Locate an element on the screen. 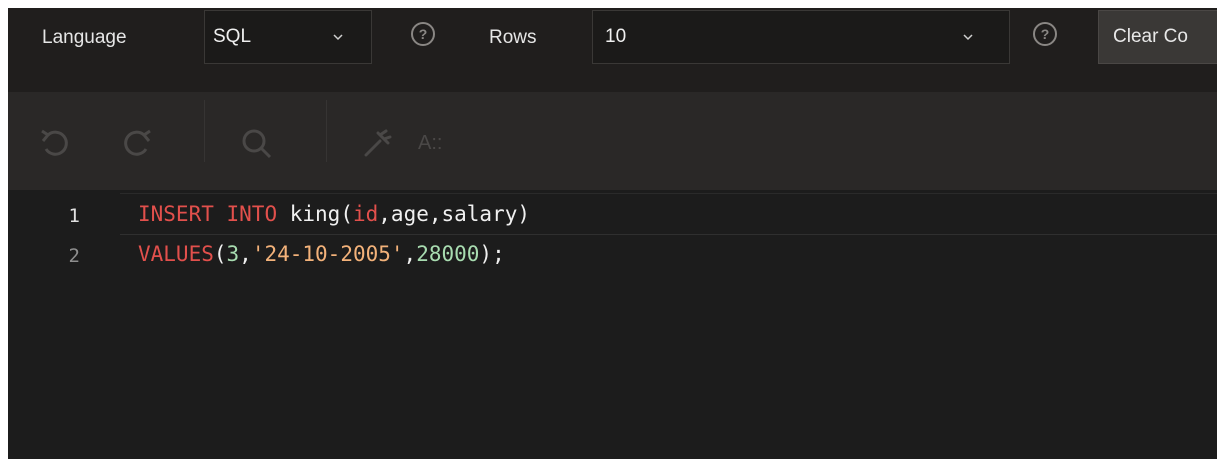  line-number: 1 is located at coordinates (74, 216).